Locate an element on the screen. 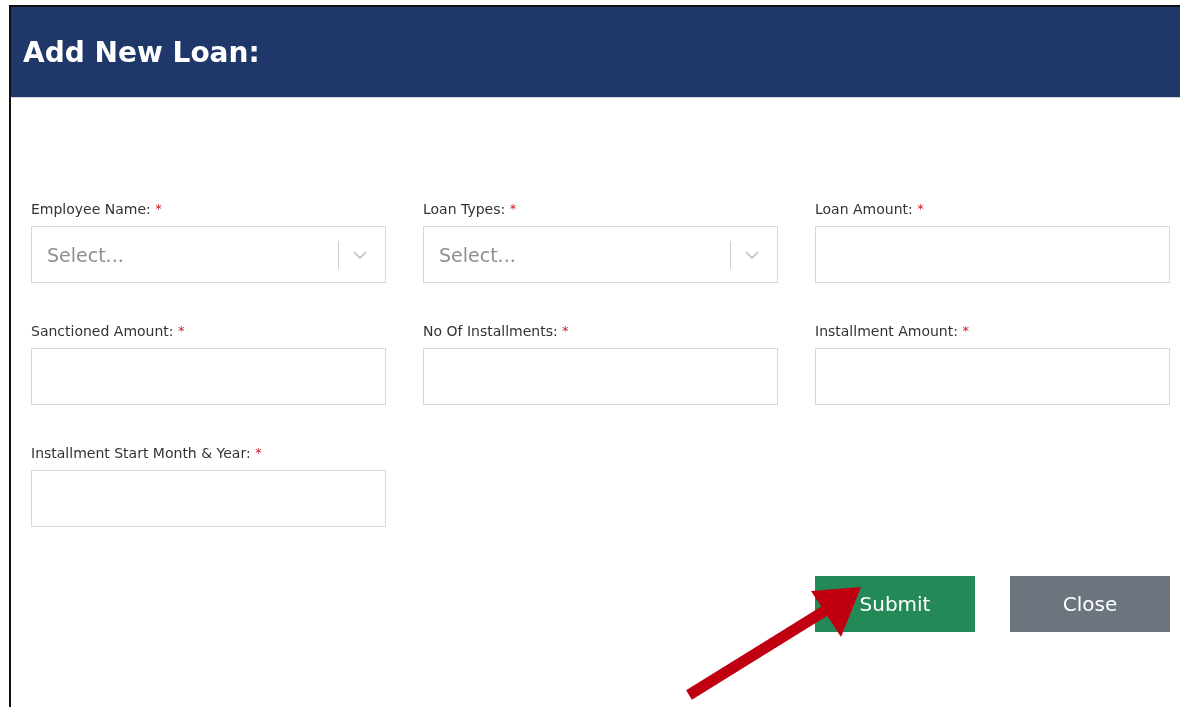  dialog-title: Add New Loan: is located at coordinates (141, 52).